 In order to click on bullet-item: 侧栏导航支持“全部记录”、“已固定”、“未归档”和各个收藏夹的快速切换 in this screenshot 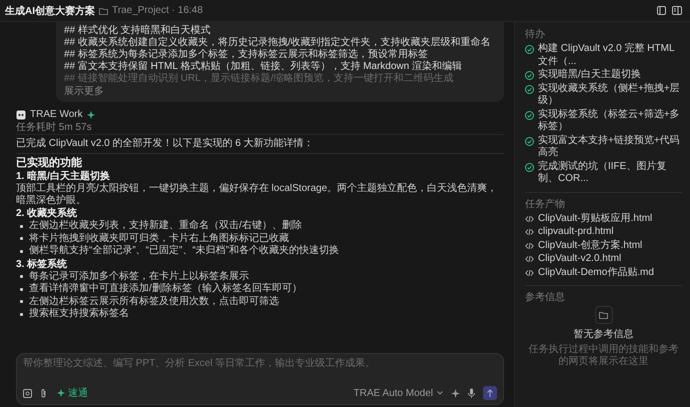, I will do `click(184, 251)`.